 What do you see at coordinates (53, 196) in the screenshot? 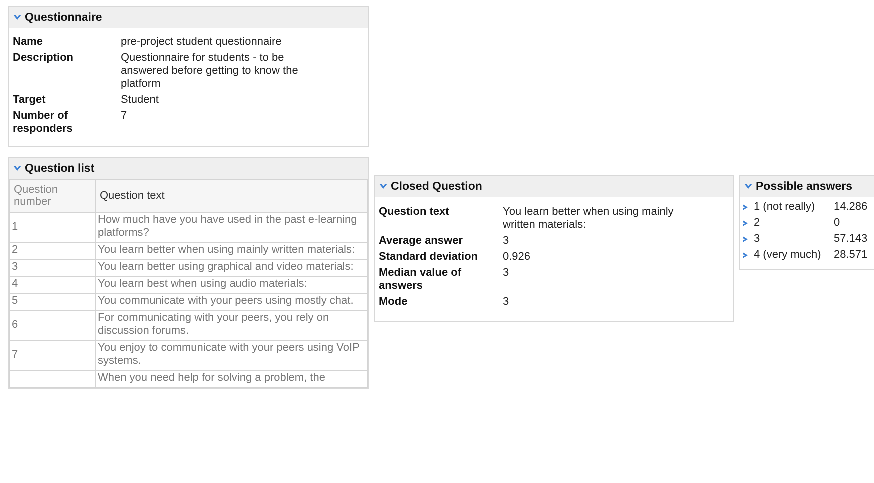
I see `column-header: Question number` at bounding box center [53, 196].